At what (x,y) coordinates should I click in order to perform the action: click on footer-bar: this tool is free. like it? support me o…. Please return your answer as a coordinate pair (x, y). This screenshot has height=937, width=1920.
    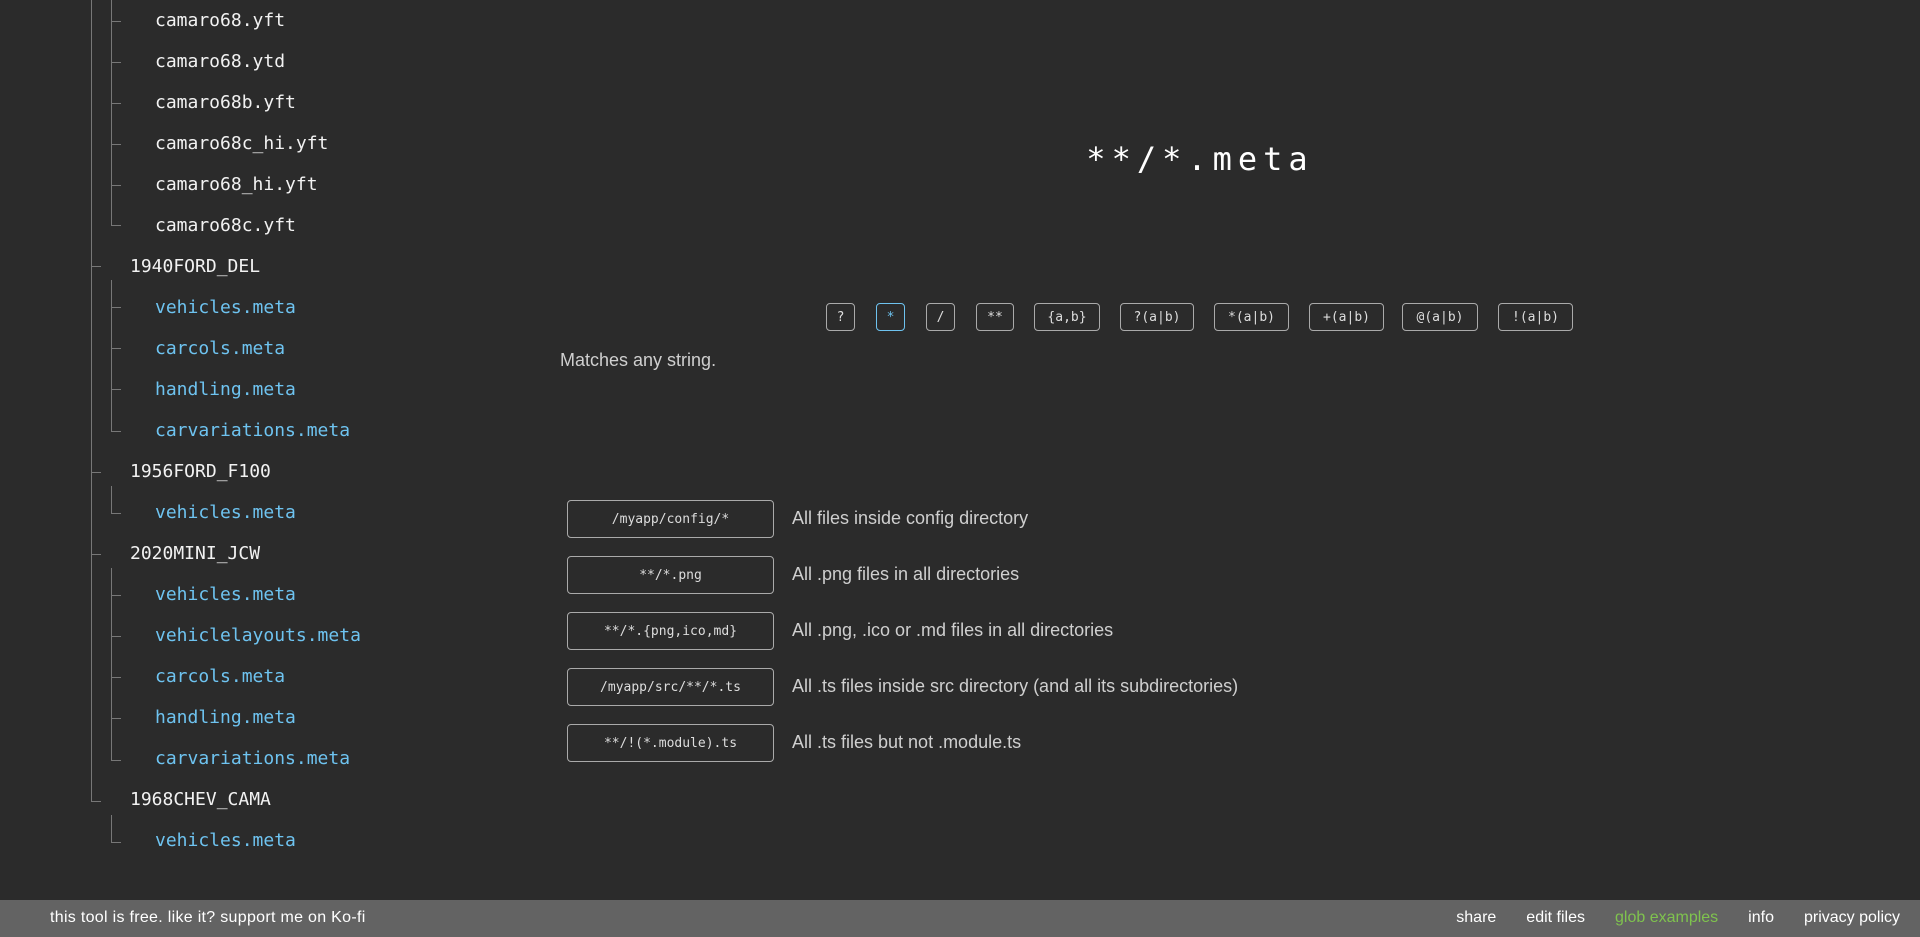
    Looking at the image, I should click on (960, 918).